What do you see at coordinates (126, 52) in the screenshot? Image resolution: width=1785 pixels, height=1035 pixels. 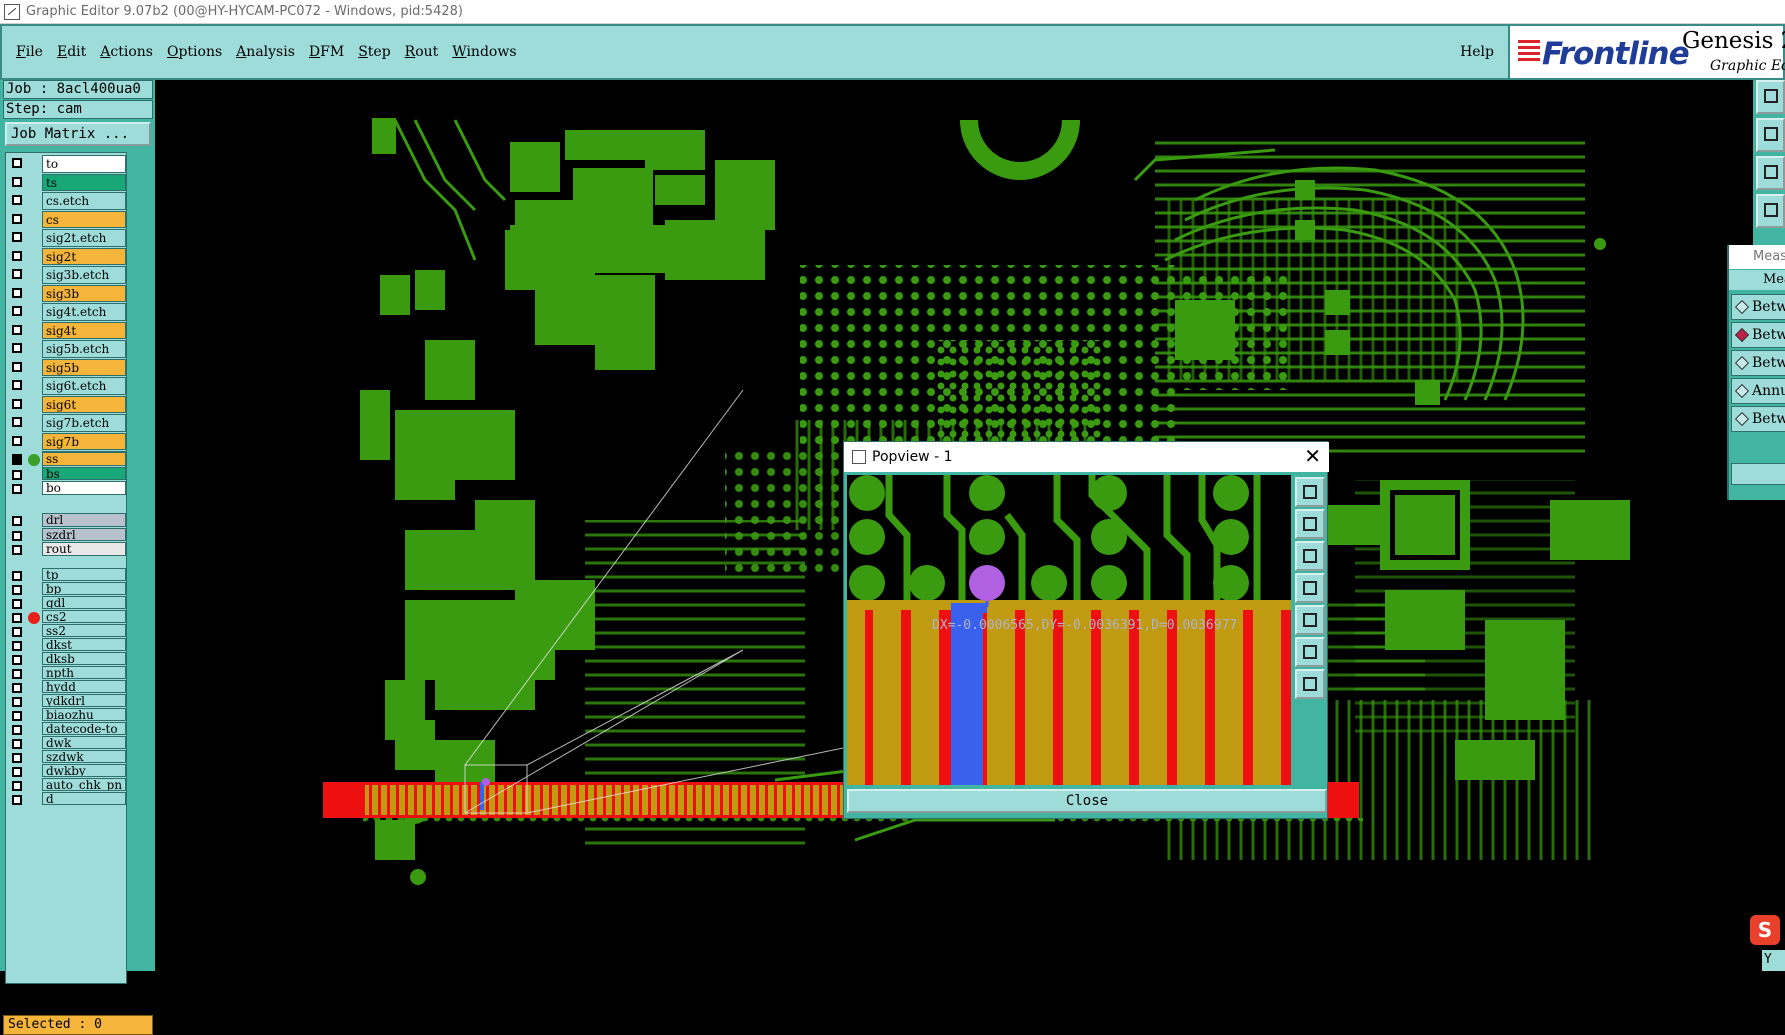 I see `menu-actions: Actions` at bounding box center [126, 52].